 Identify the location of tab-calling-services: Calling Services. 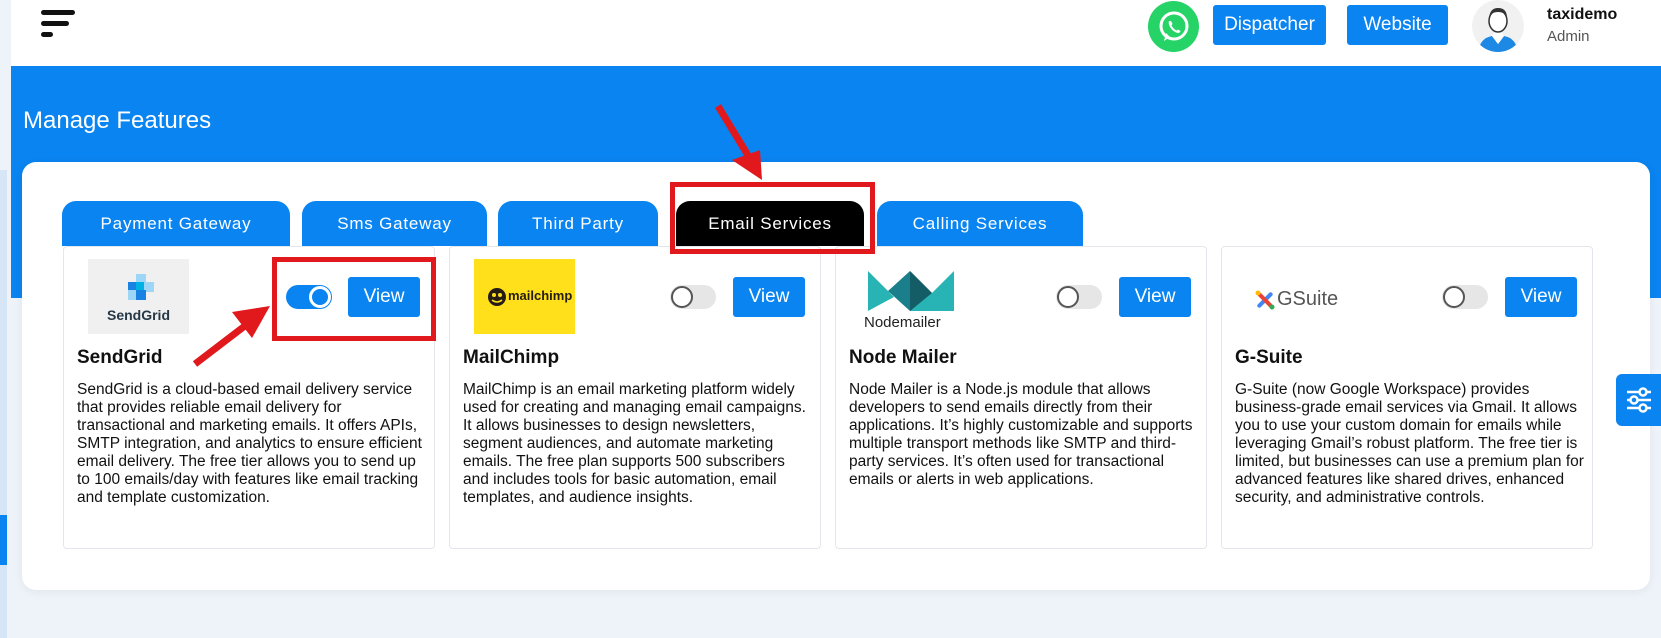
(980, 223).